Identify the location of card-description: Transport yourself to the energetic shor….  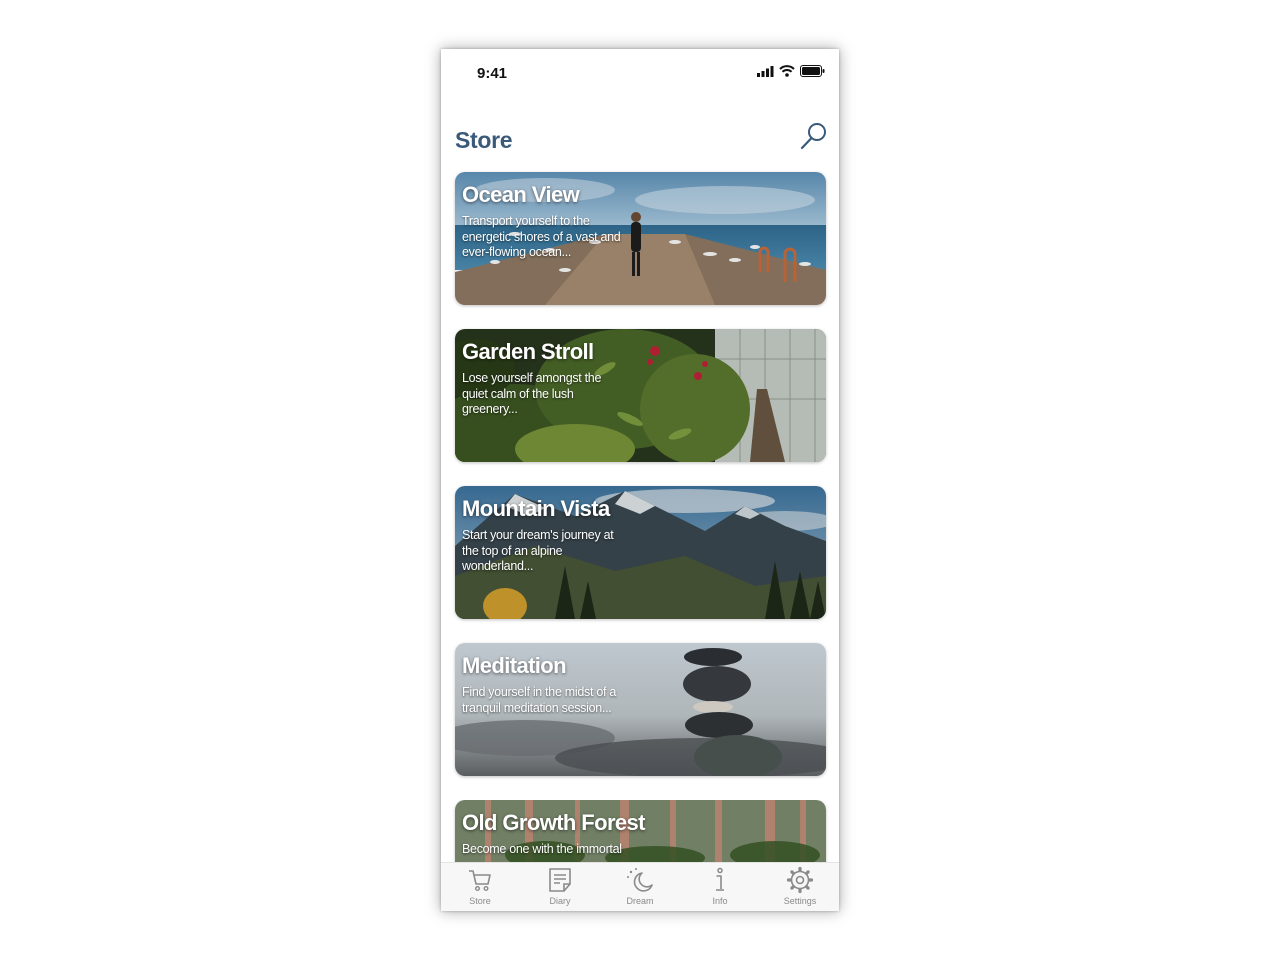
(541, 236).